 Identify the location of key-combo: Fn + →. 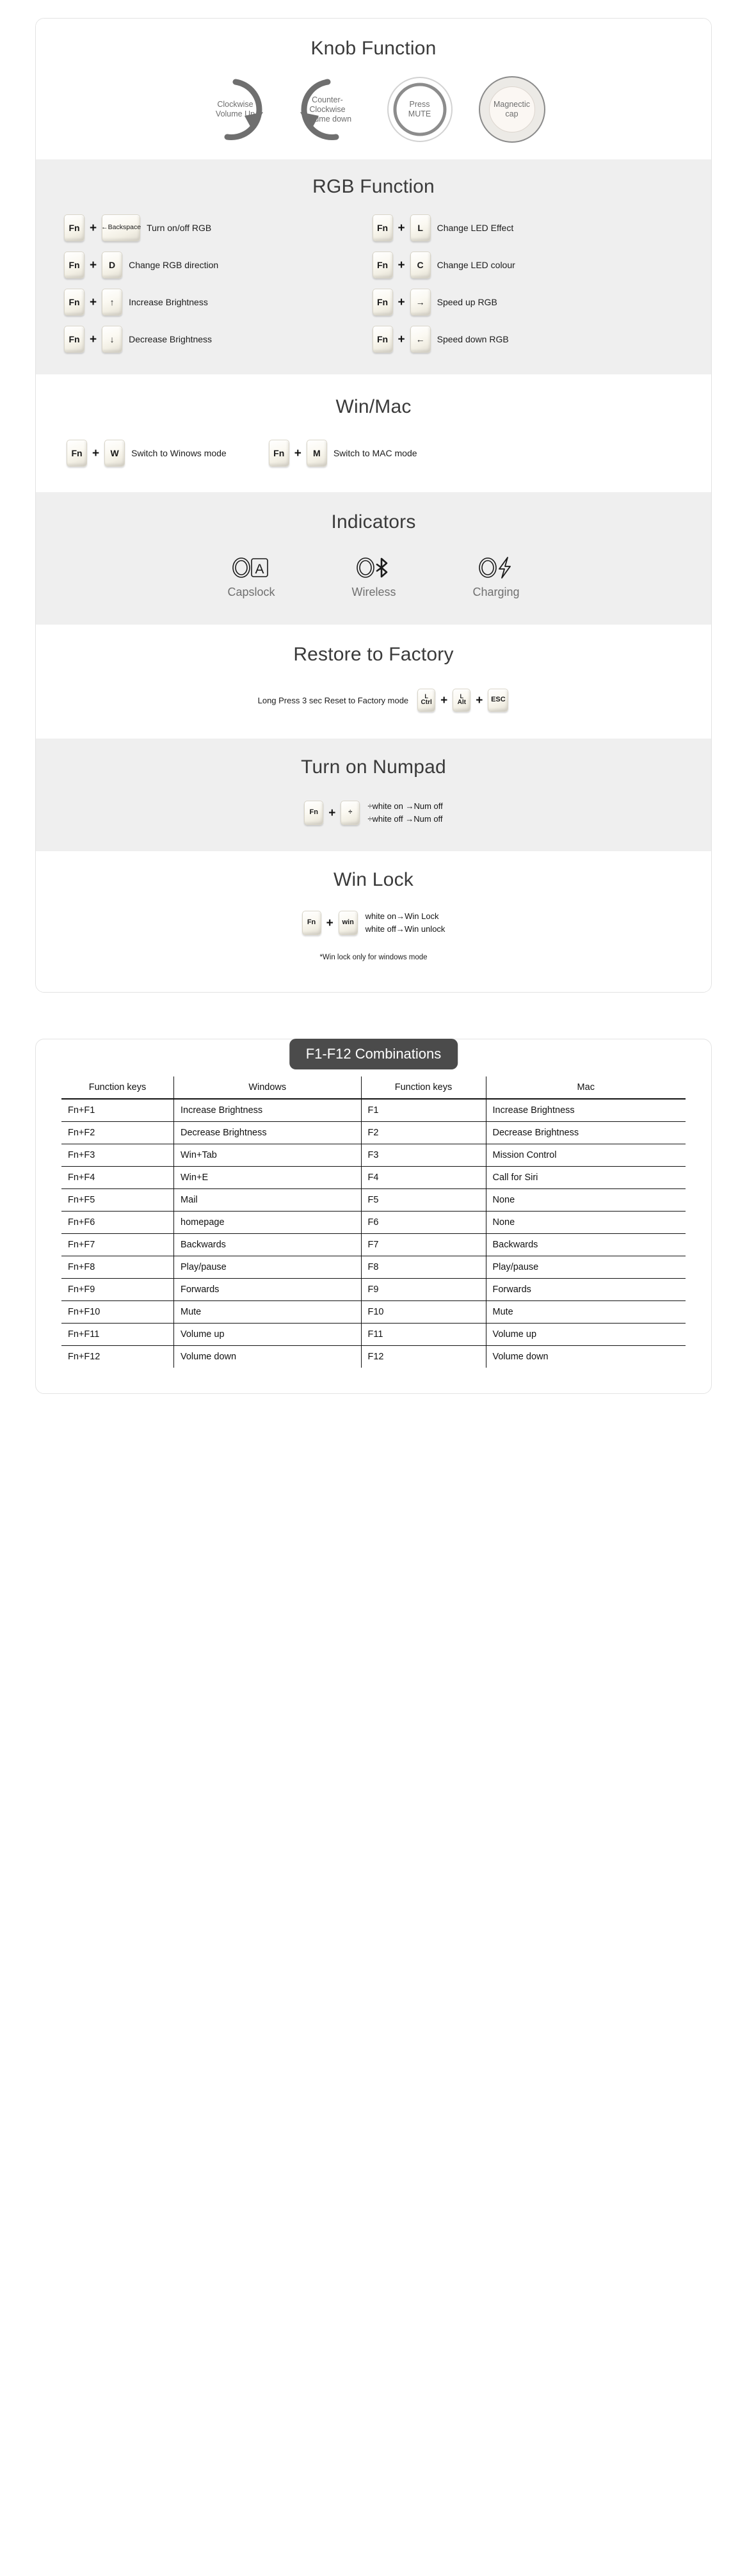
(401, 302).